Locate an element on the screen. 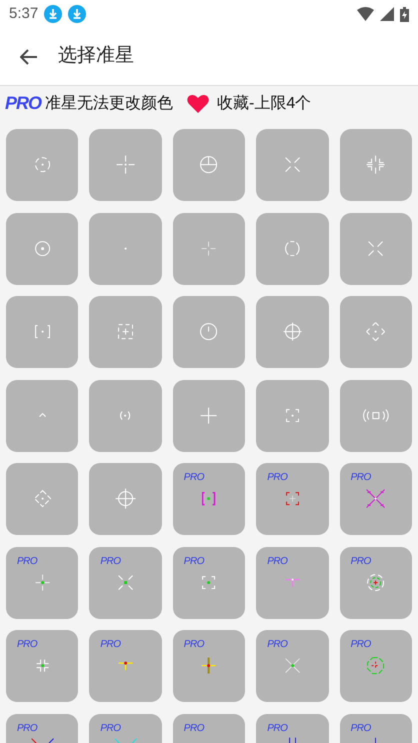  back-arrow-icon is located at coordinates (29, 56).